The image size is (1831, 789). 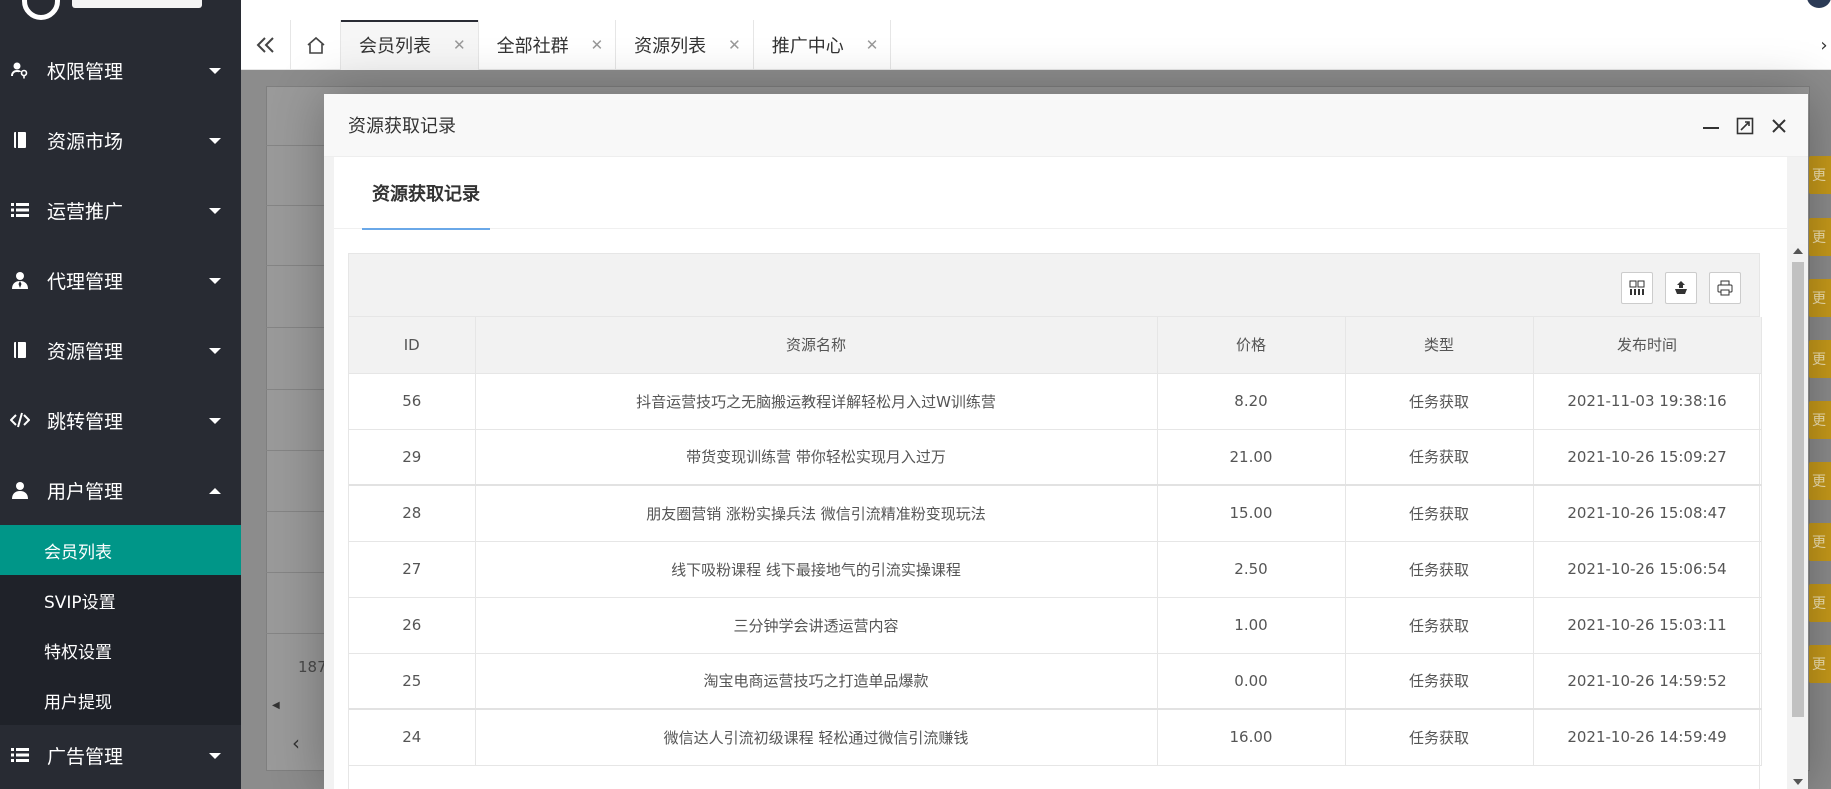 What do you see at coordinates (120, 280) in the screenshot?
I see `sidebar-item-agent: 代理管理` at bounding box center [120, 280].